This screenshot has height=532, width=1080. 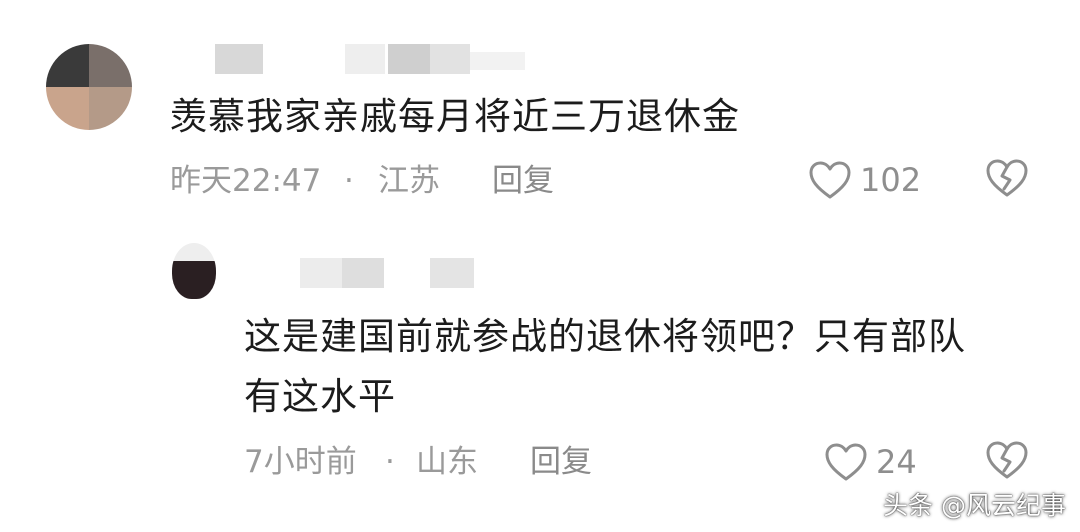 What do you see at coordinates (891, 180) in the screenshot?
I see `comment-1-like-count: 102` at bounding box center [891, 180].